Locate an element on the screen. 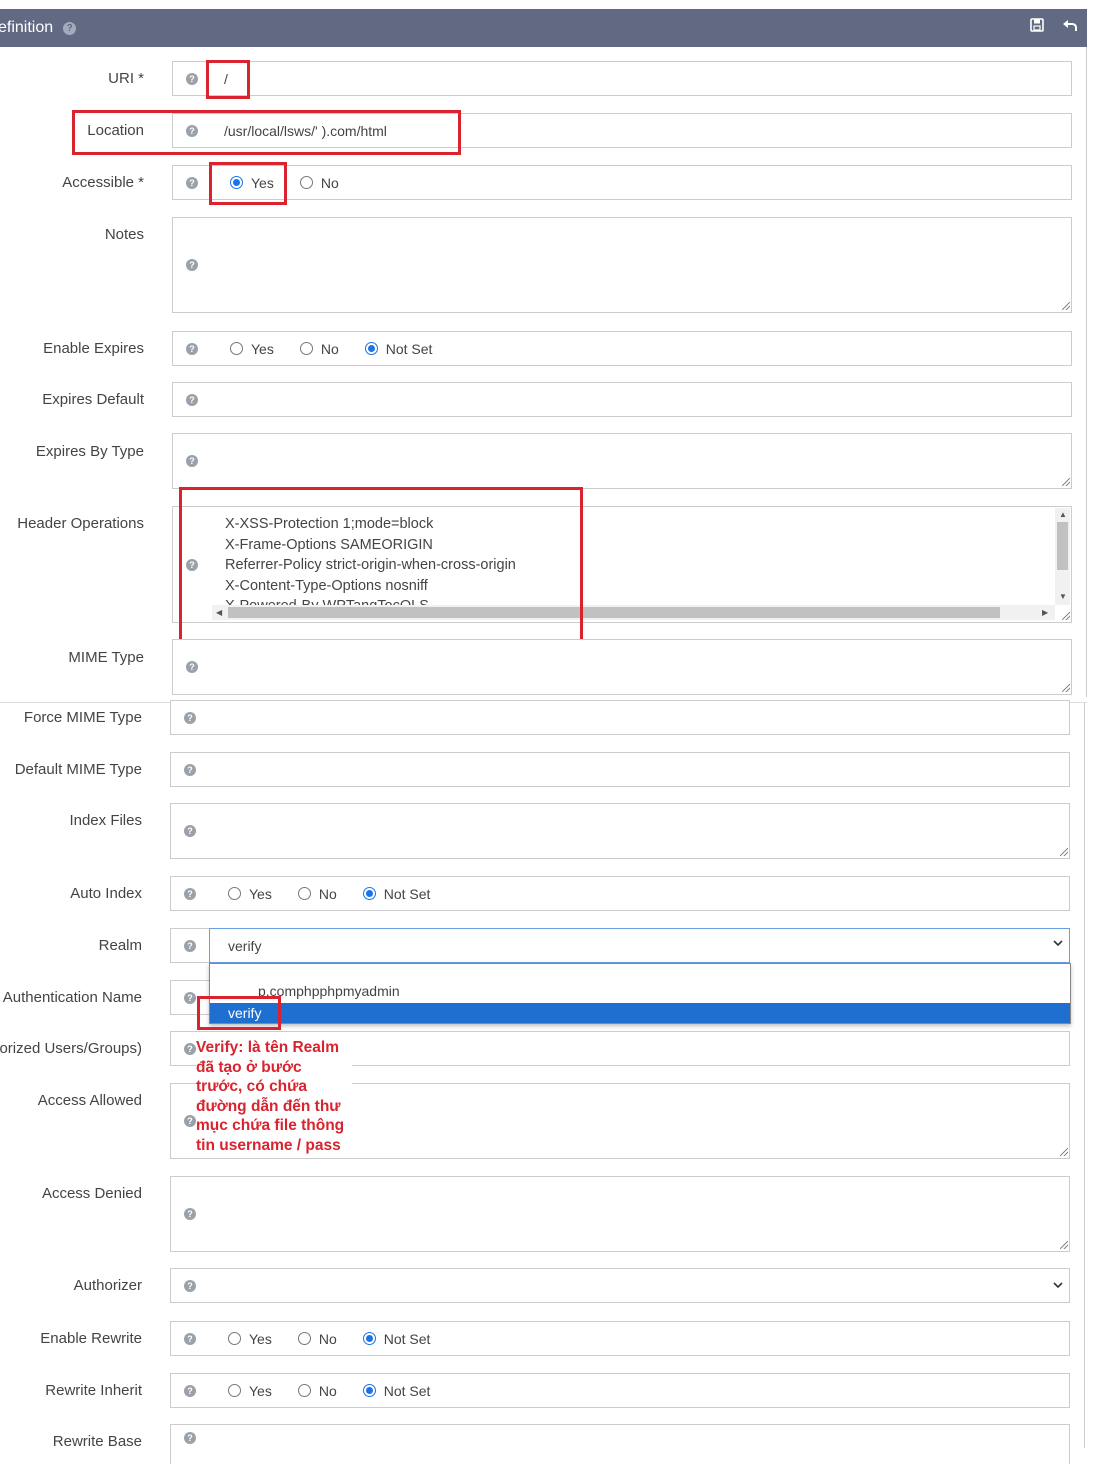 The height and width of the screenshot is (1464, 1100). force-mime-type-input is located at coordinates (639, 717).